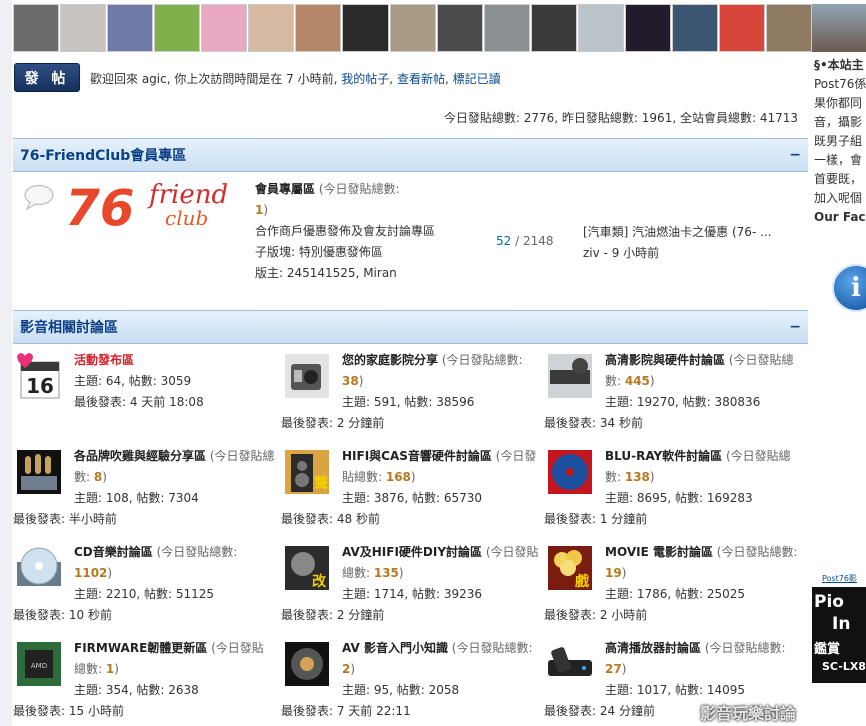  What do you see at coordinates (47, 77) in the screenshot?
I see `new-post-button: 發 帖` at bounding box center [47, 77].